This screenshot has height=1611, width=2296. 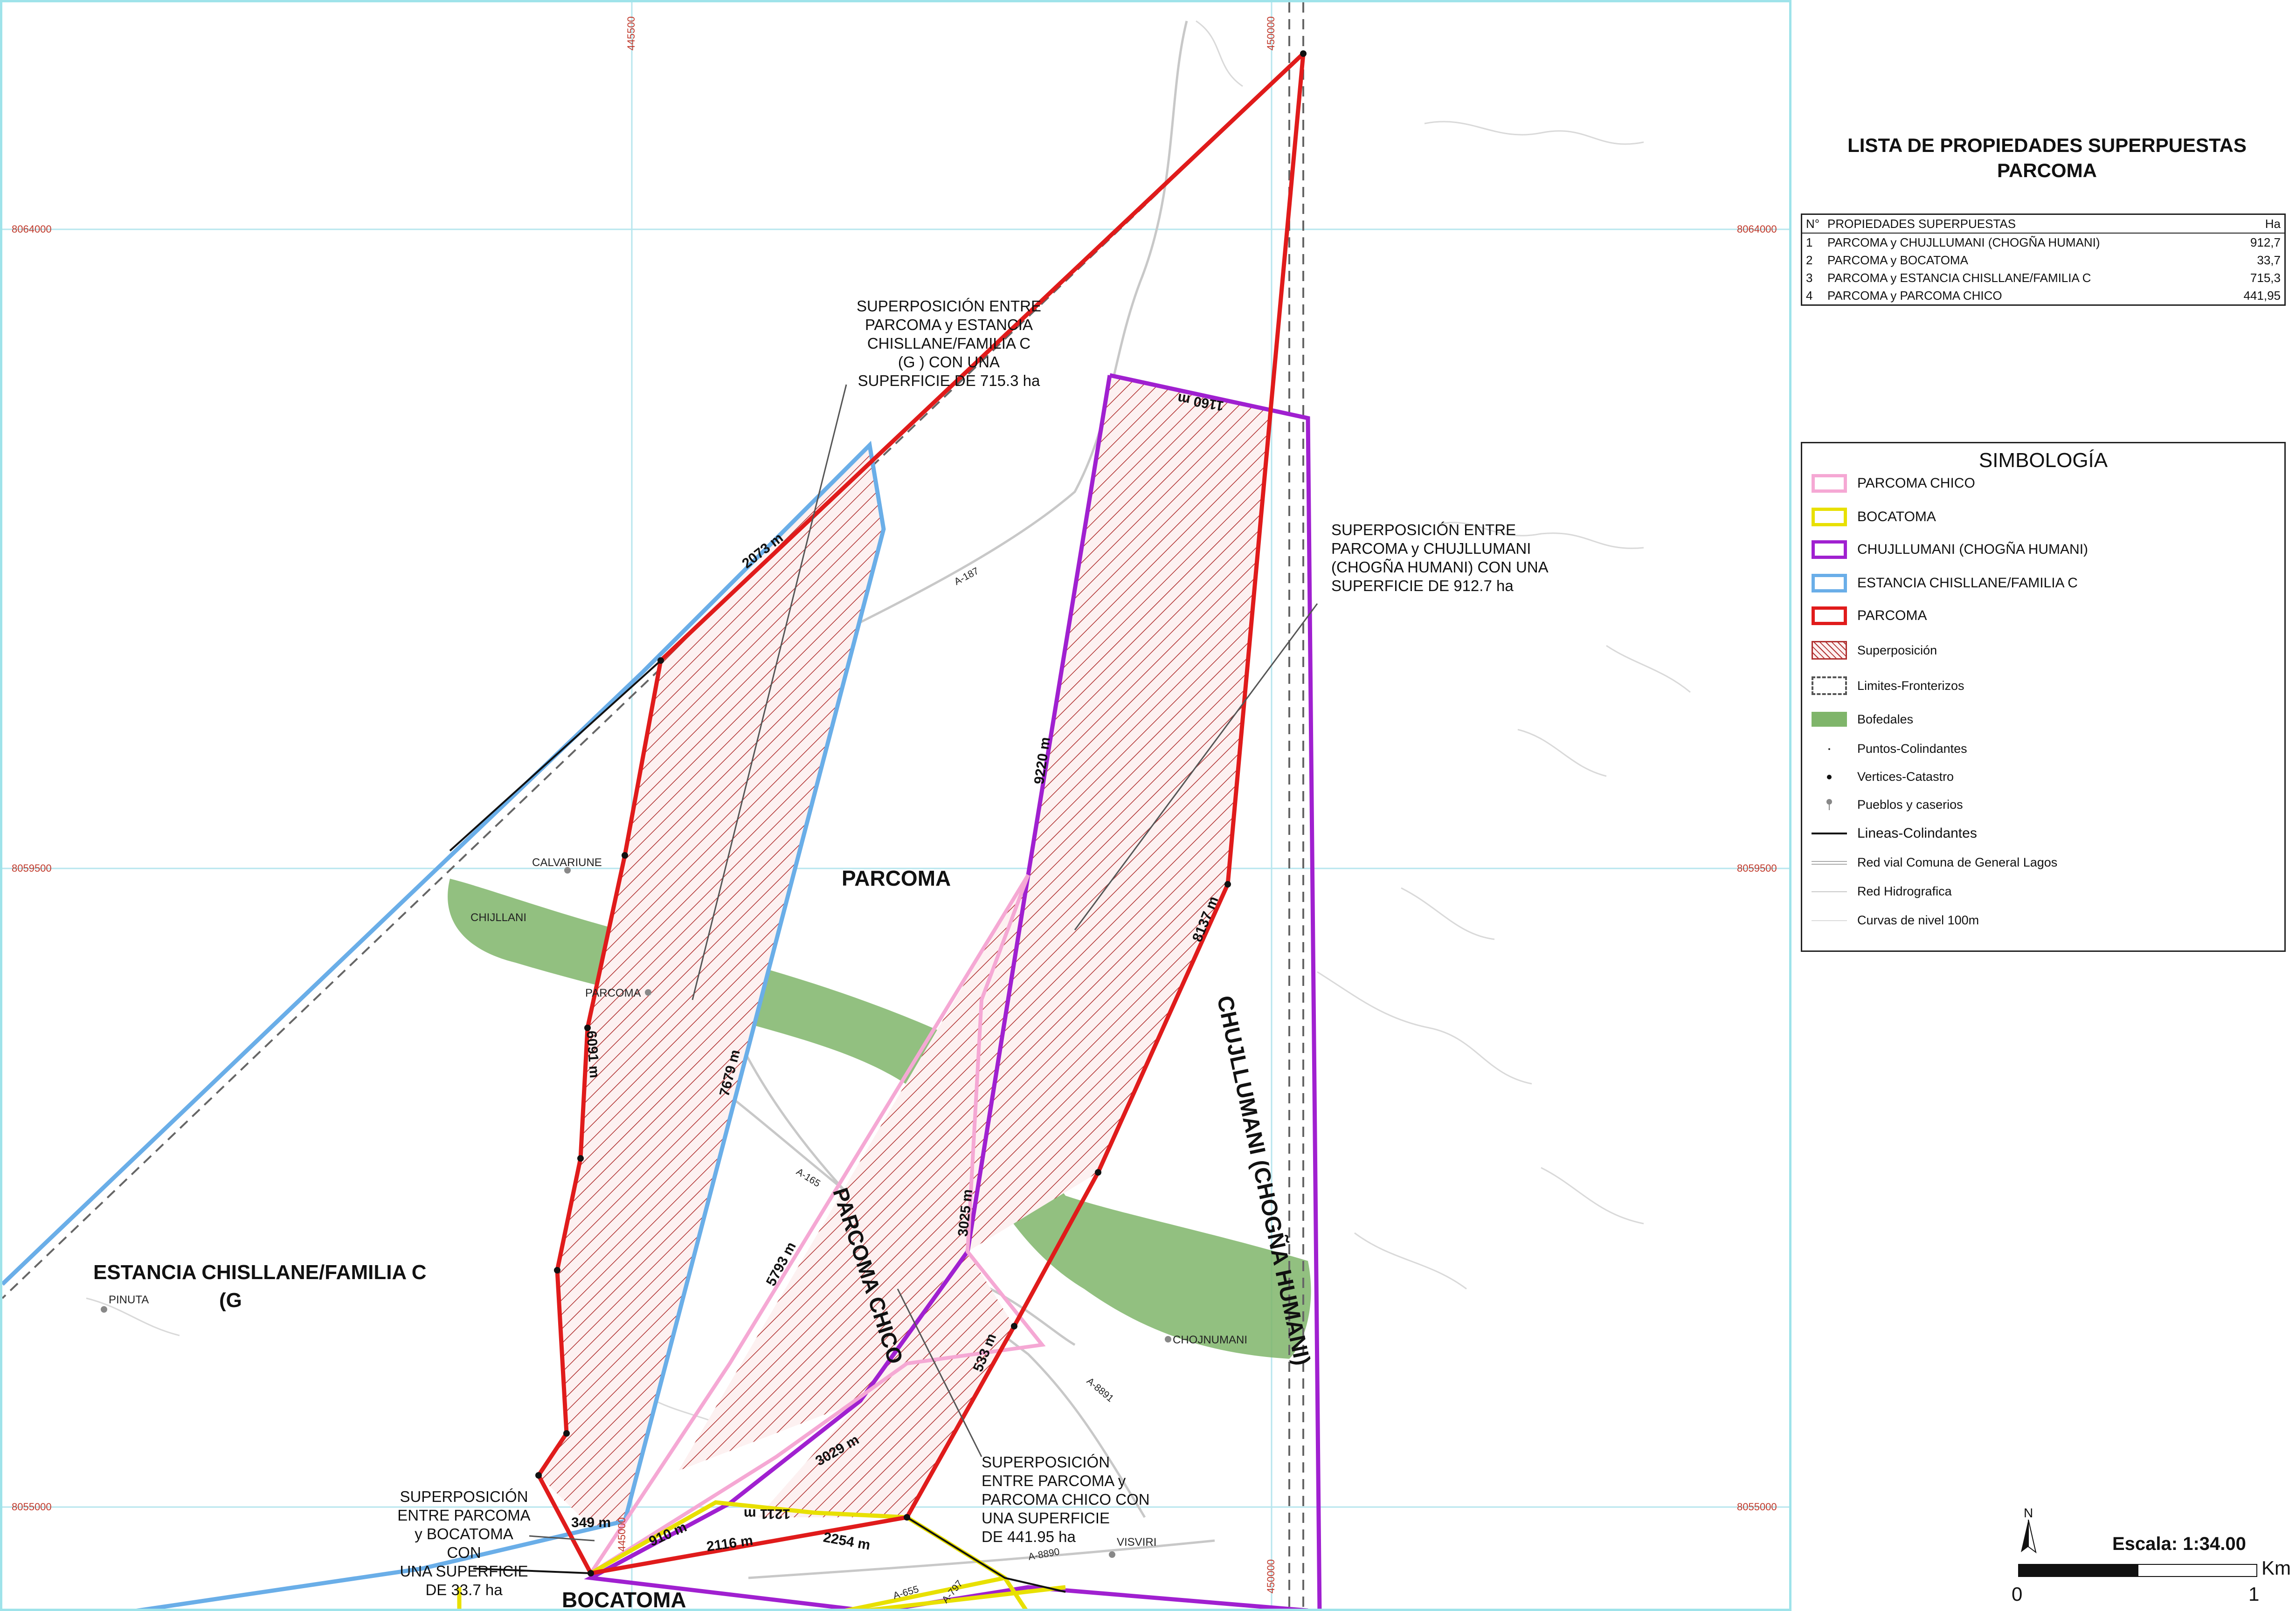 I want to click on legend-swatch-superposicion, so click(x=1829, y=650).